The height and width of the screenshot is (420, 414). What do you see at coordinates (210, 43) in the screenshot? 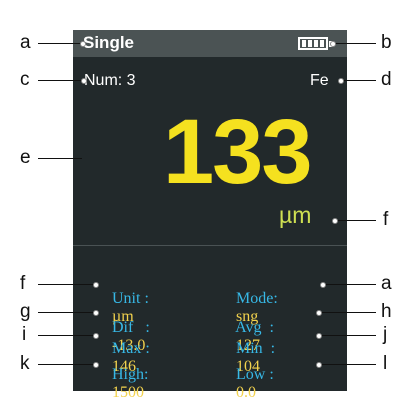
I see `status-bar: Single` at bounding box center [210, 43].